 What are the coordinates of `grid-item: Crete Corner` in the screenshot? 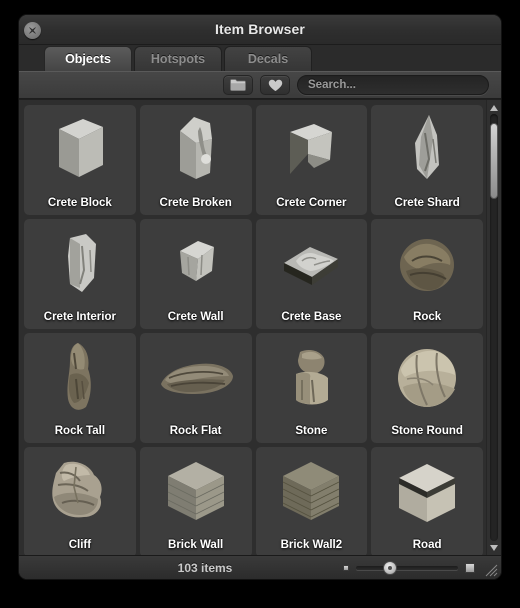 It's located at (311, 160).